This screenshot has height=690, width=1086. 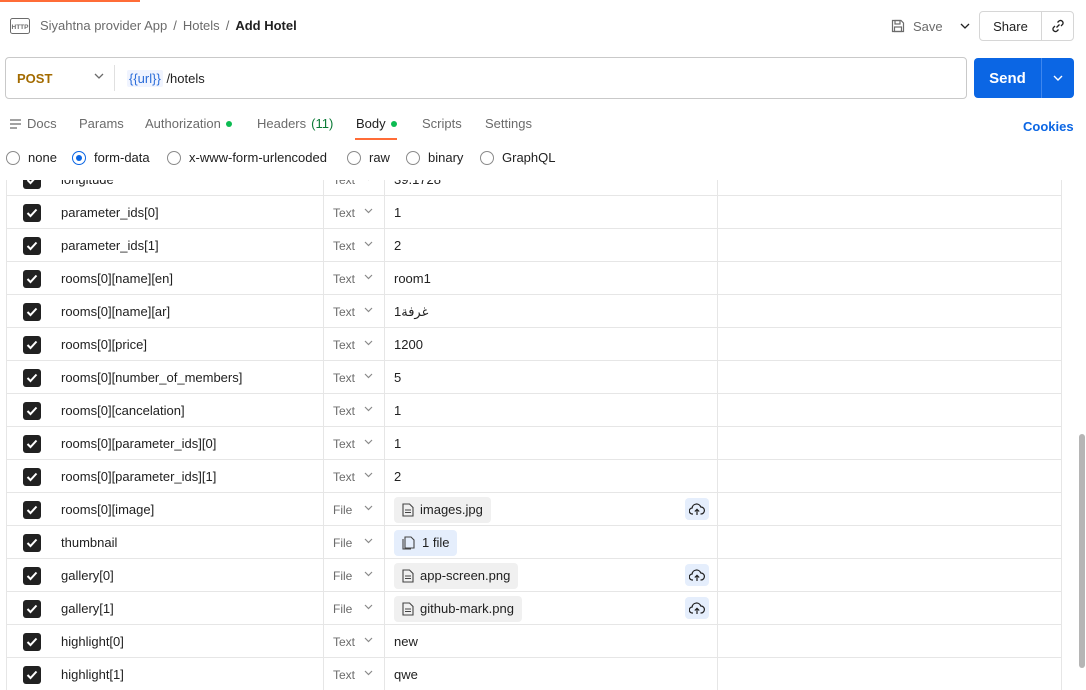 I want to click on radio-selected, so click(x=79, y=157).